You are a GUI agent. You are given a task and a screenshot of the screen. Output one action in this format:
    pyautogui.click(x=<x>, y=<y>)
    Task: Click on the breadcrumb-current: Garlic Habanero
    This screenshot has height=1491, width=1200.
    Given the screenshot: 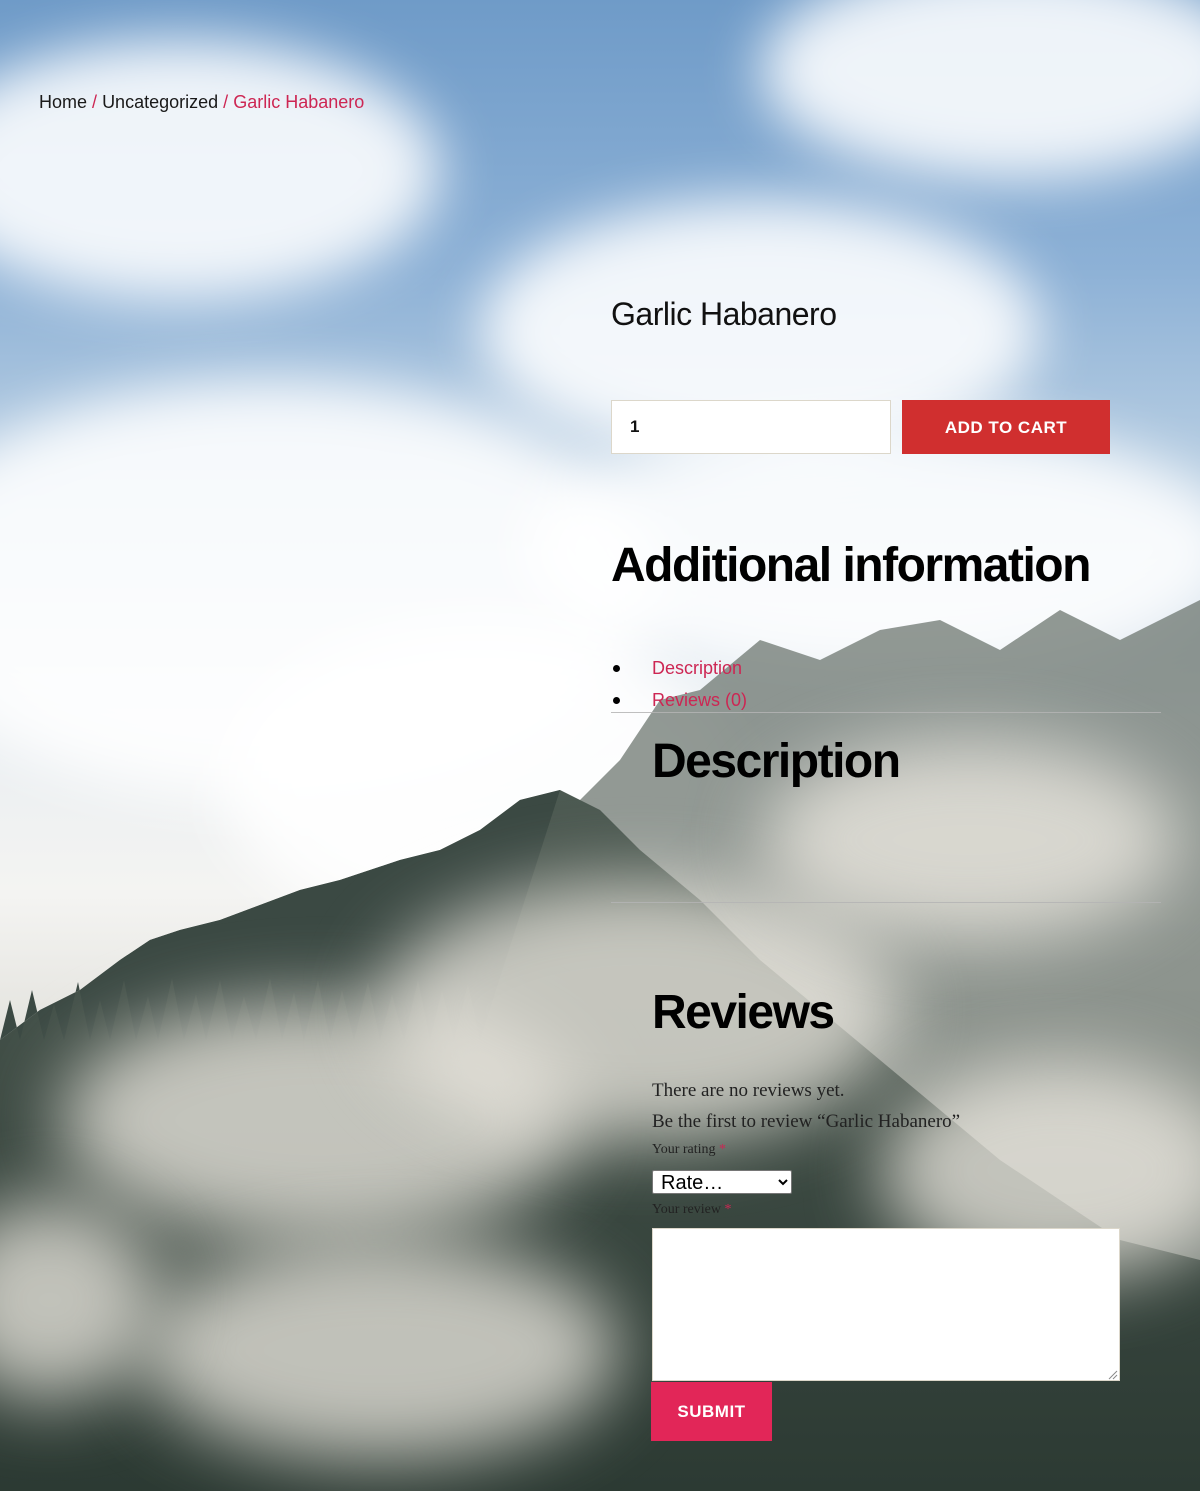 What is the action you would take?
    pyautogui.click(x=299, y=102)
    